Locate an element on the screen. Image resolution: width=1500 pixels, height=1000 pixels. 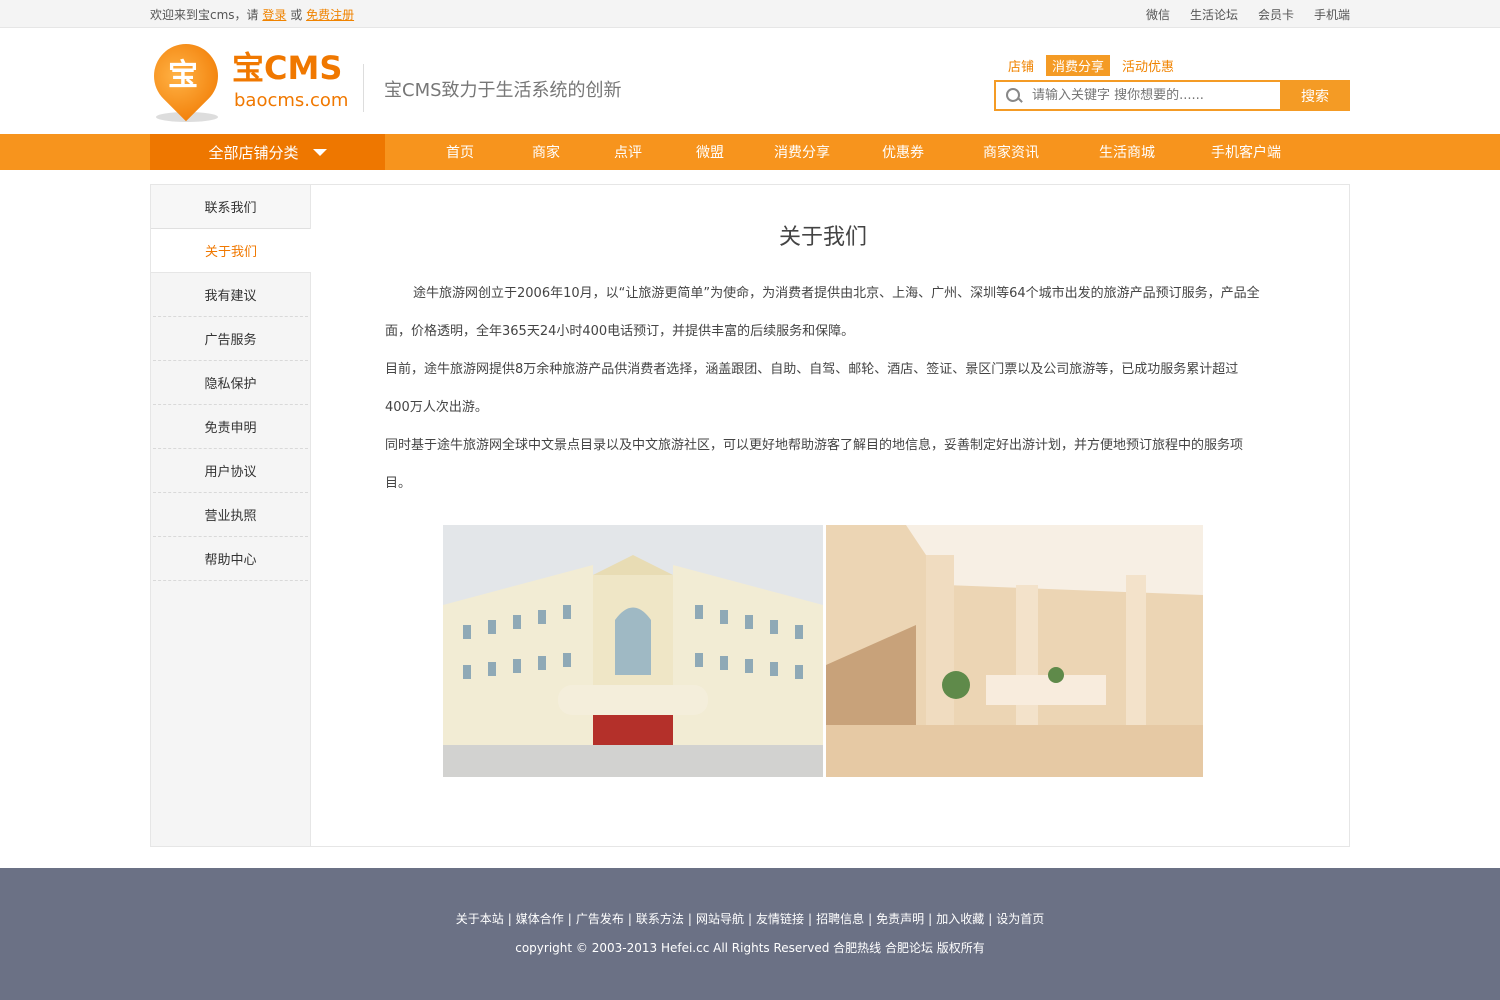
nav-item-share: 消费分享 is located at coordinates (802, 152).